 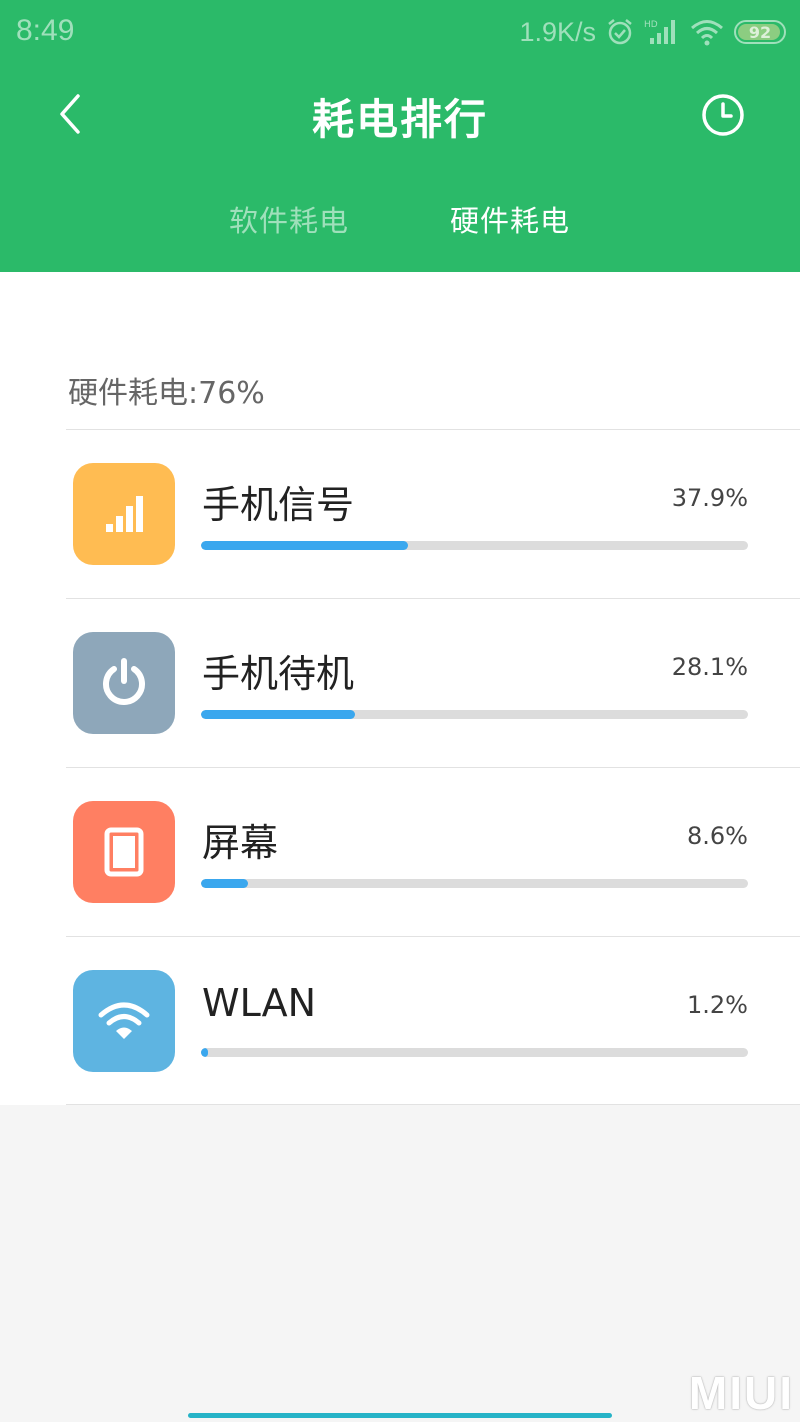 What do you see at coordinates (709, 498) in the screenshot?
I see `item-percentage: 37.9%` at bounding box center [709, 498].